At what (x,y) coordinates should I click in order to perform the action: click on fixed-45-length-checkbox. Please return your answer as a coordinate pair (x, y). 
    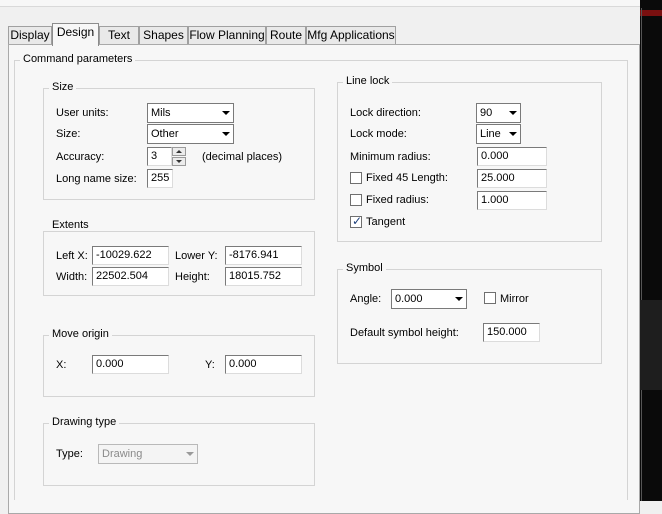
    Looking at the image, I should click on (356, 178).